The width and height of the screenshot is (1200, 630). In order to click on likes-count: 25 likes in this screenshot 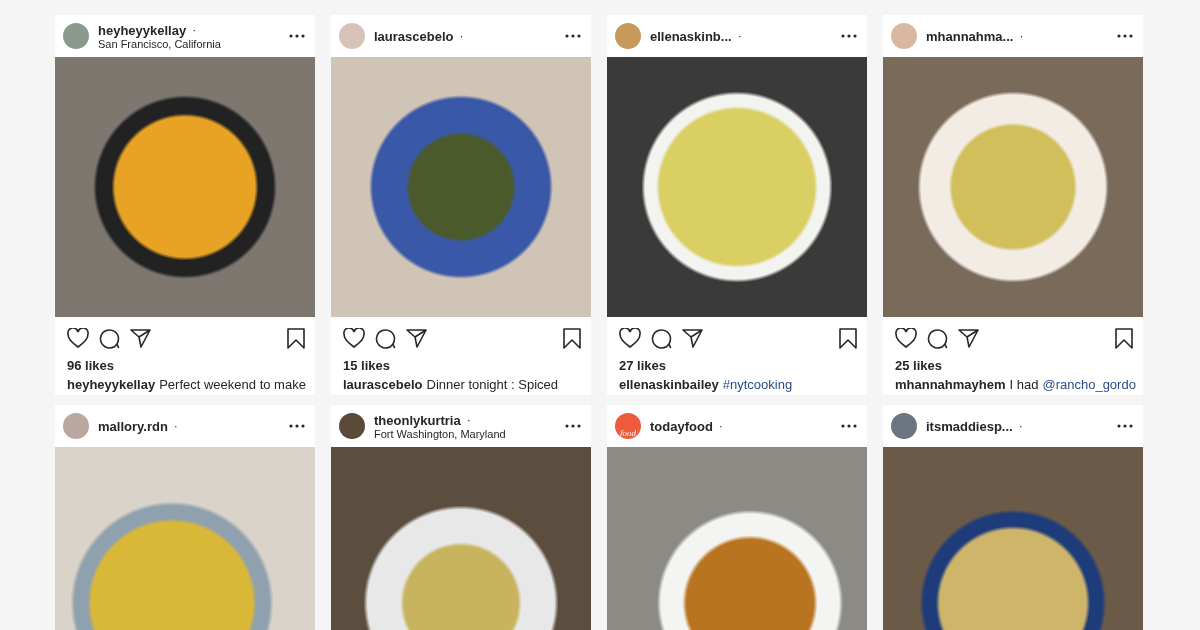, I will do `click(1013, 361)`.